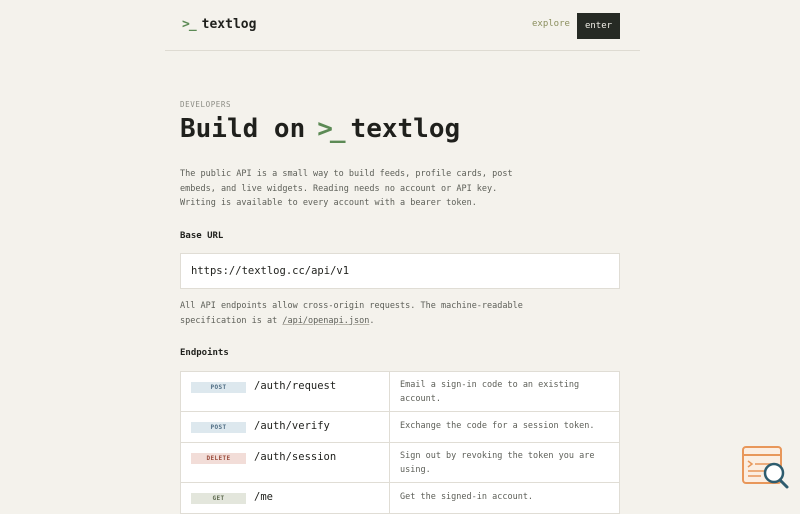 The width and height of the screenshot is (800, 514). Describe the element at coordinates (497, 426) in the screenshot. I see `endpoint-description: Exchange the code for a session token.` at that location.